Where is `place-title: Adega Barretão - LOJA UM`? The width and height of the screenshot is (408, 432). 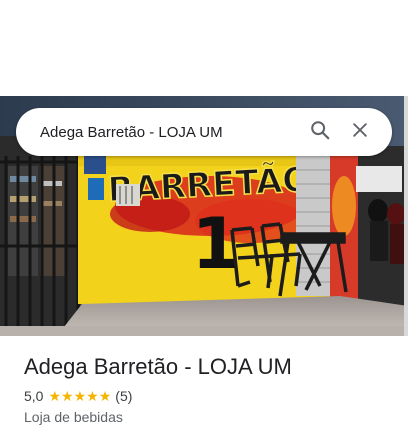 place-title: Adega Barretão - LOJA UM is located at coordinates (158, 366).